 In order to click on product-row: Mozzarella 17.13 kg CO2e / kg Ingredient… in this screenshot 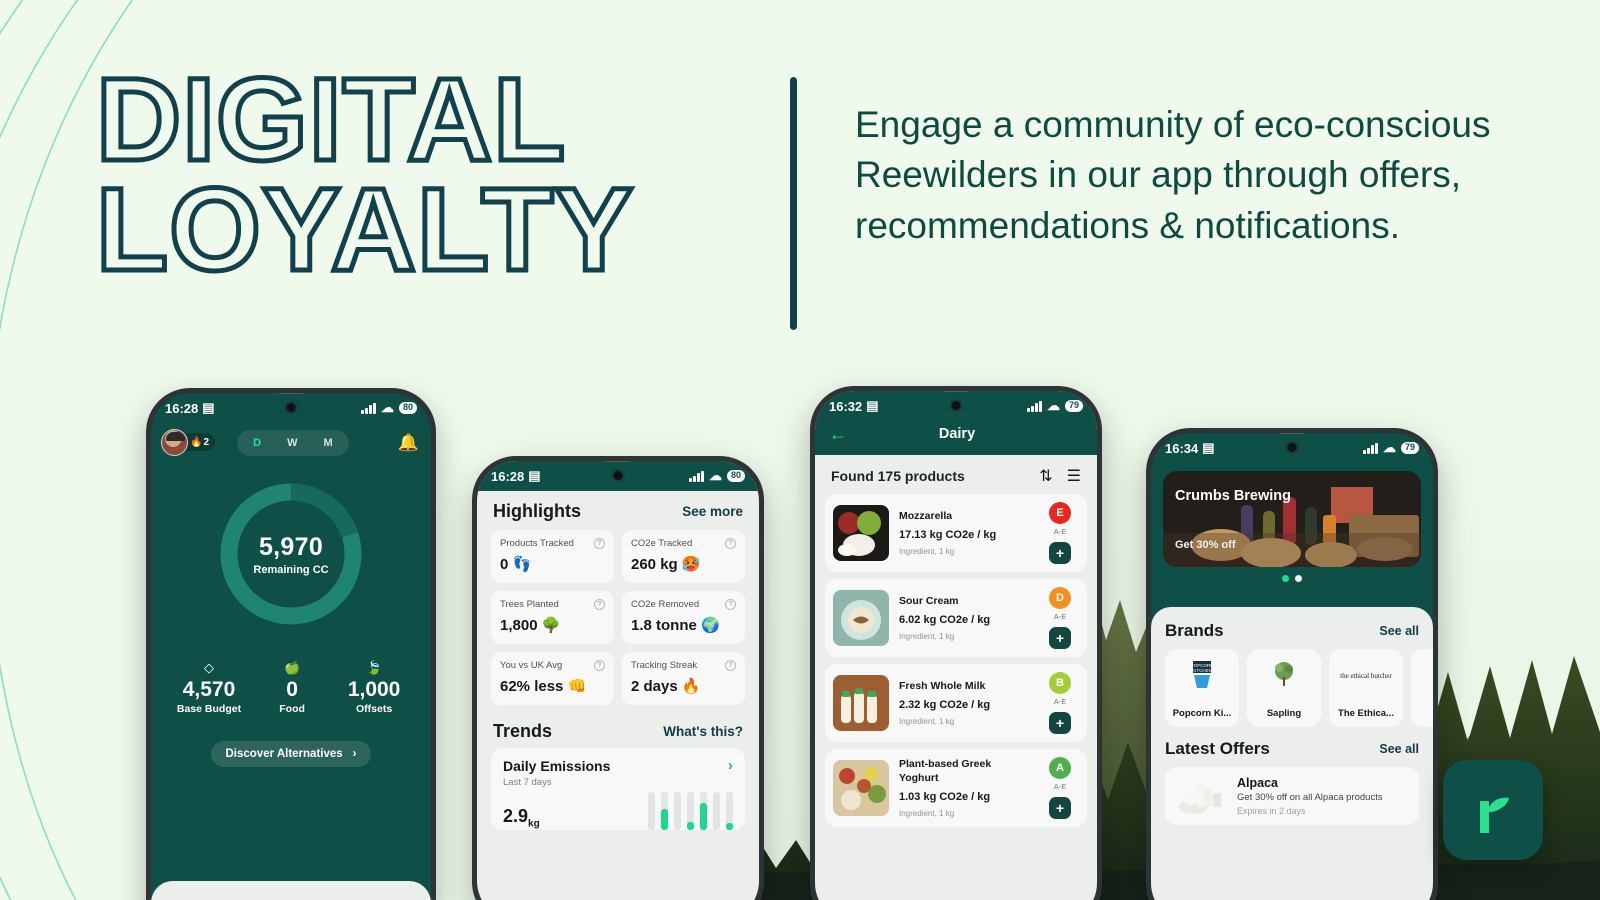, I will do `click(956, 533)`.